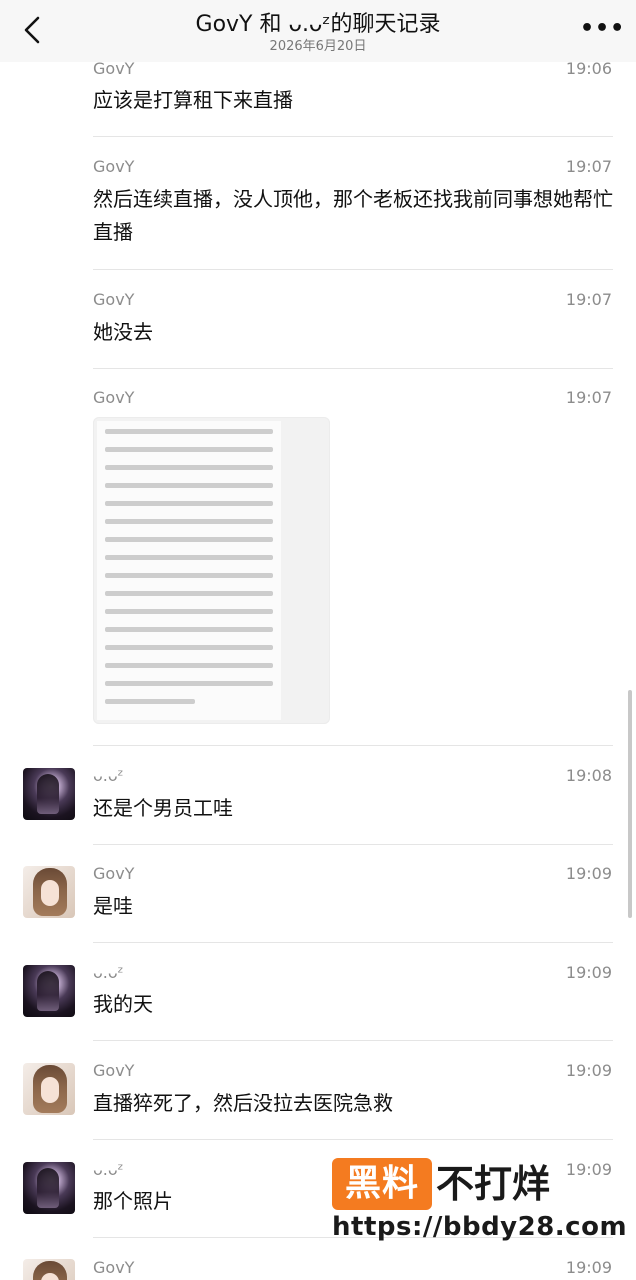 The image size is (636, 1280). I want to click on top-bar: GovY 和 ᴗ.ᴗᶻ的聊天记录 2026年6月20日 •••, so click(318, 31).